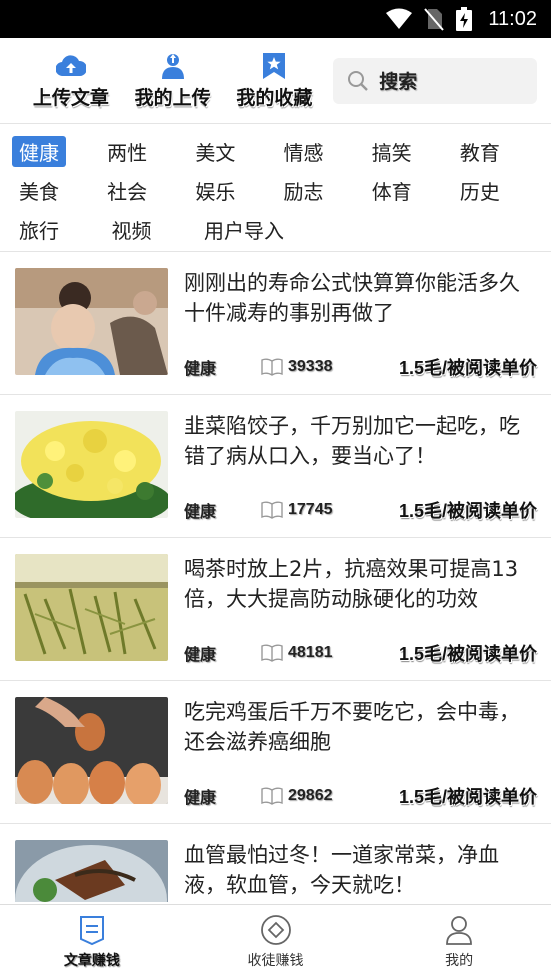 The width and height of the screenshot is (551, 979). Describe the element at coordinates (464, 19) in the screenshot. I see `battery-charging-icon` at that location.